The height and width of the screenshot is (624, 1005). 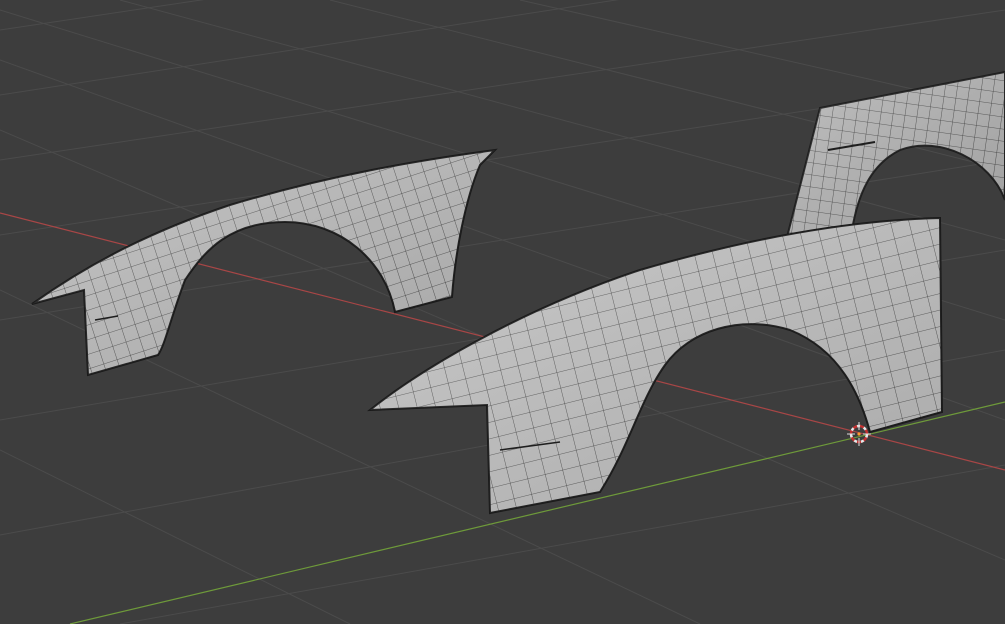 What do you see at coordinates (894, 158) in the screenshot?
I see `fender-rear` at bounding box center [894, 158].